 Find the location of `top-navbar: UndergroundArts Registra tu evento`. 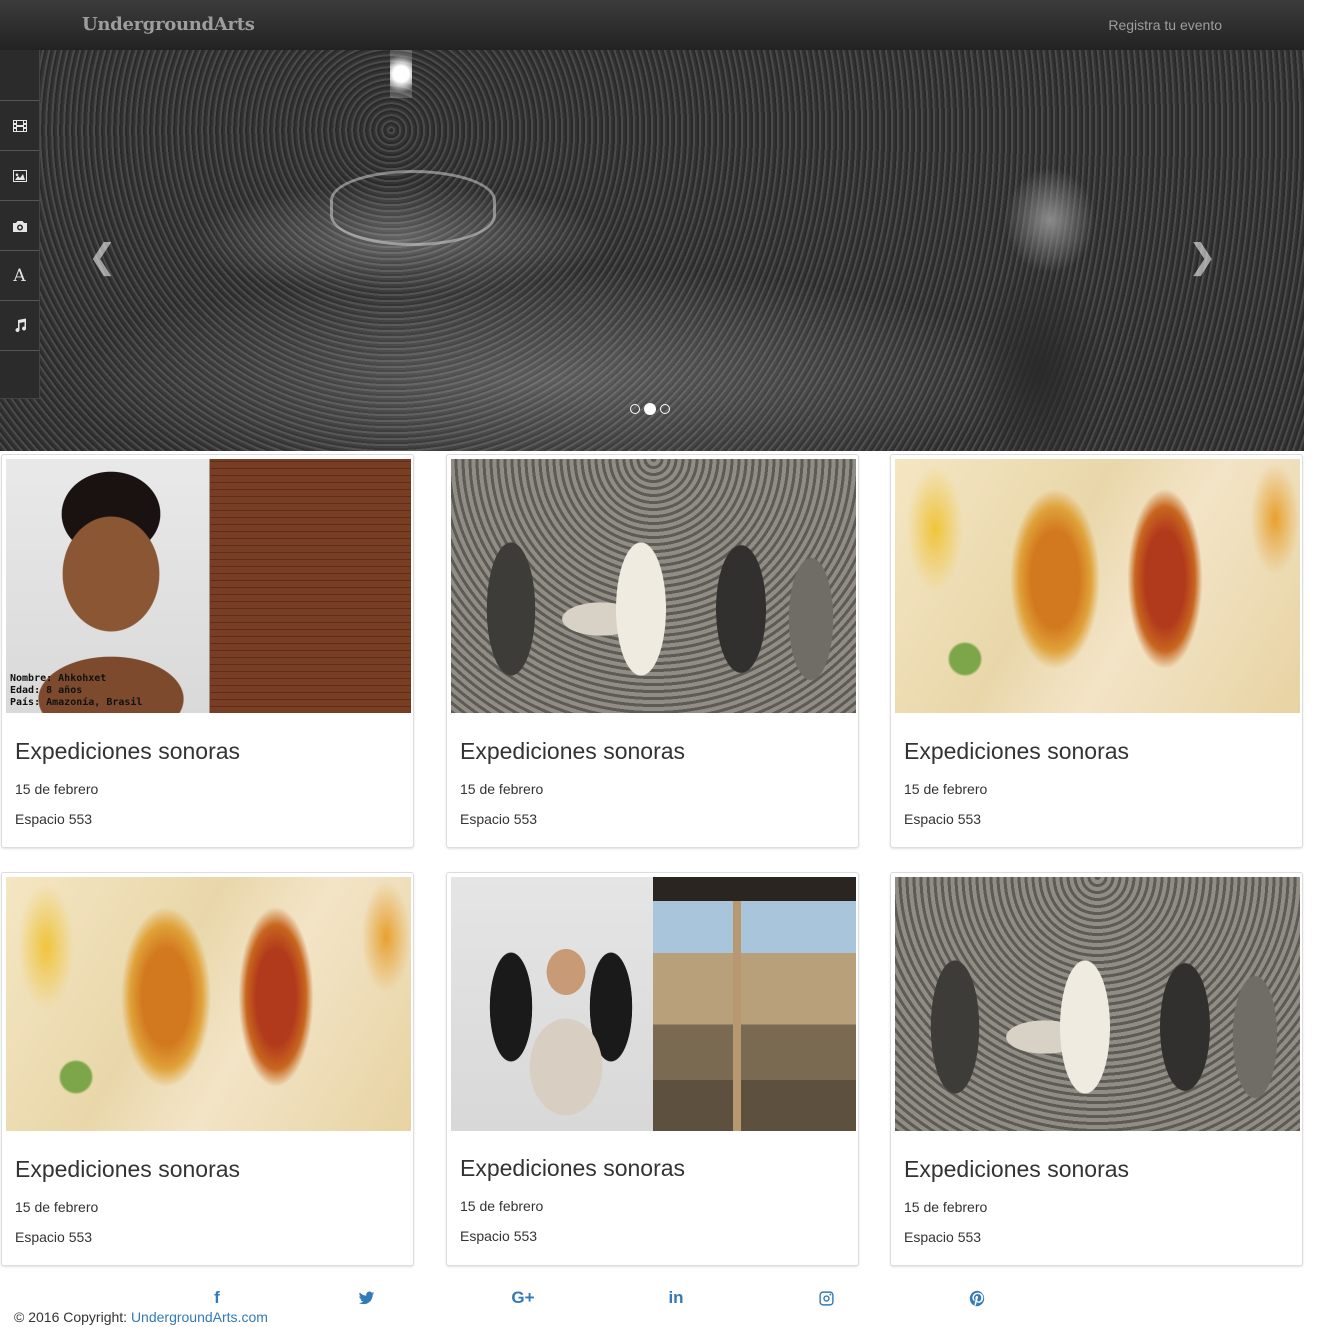

top-navbar: UndergroundArts Registra tu evento is located at coordinates (652, 25).